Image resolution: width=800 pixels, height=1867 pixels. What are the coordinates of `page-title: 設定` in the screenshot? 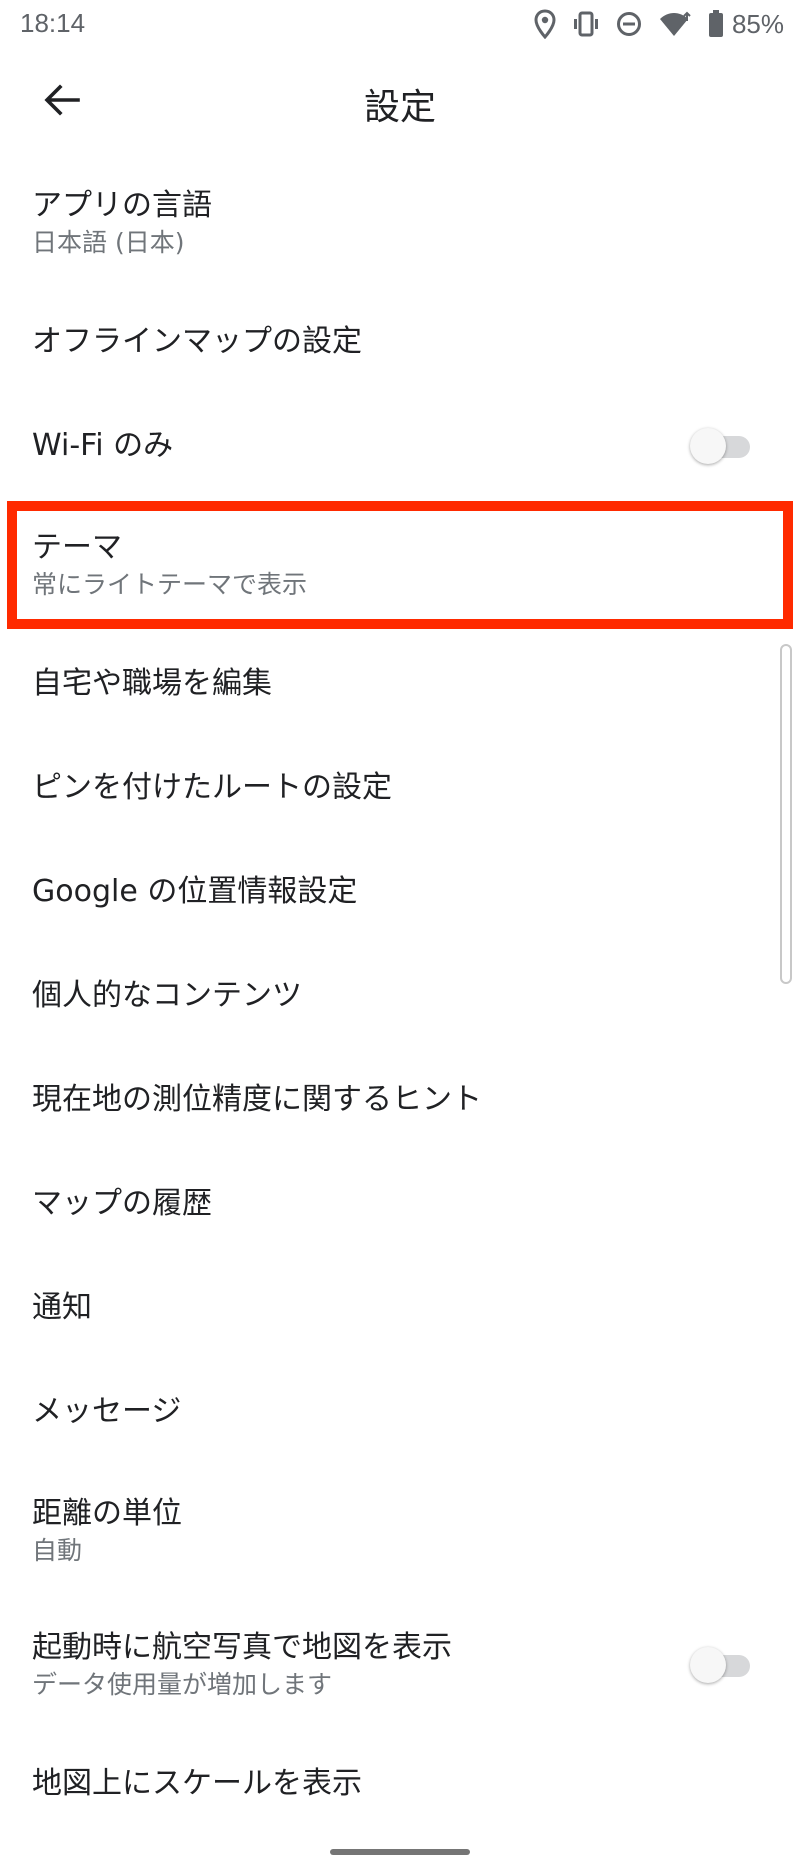 It's located at (399, 107).